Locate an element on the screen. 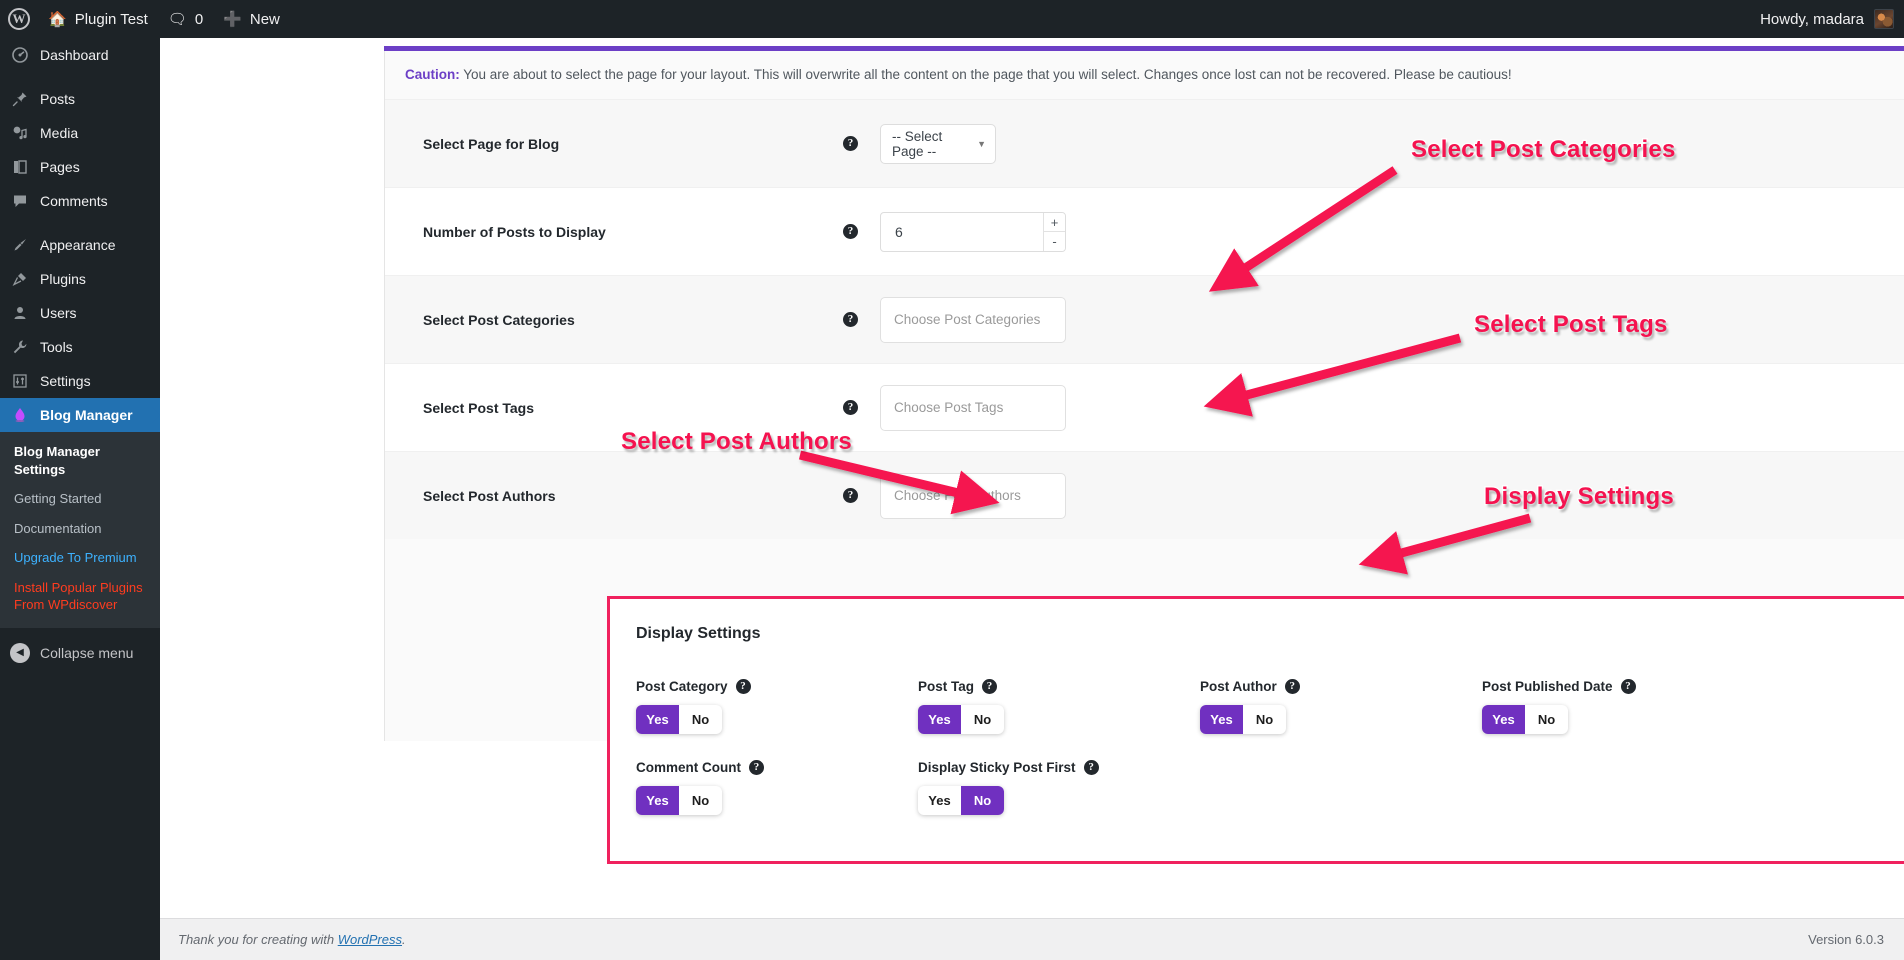  arrow-to-post-categories is located at coordinates (1303, 229).